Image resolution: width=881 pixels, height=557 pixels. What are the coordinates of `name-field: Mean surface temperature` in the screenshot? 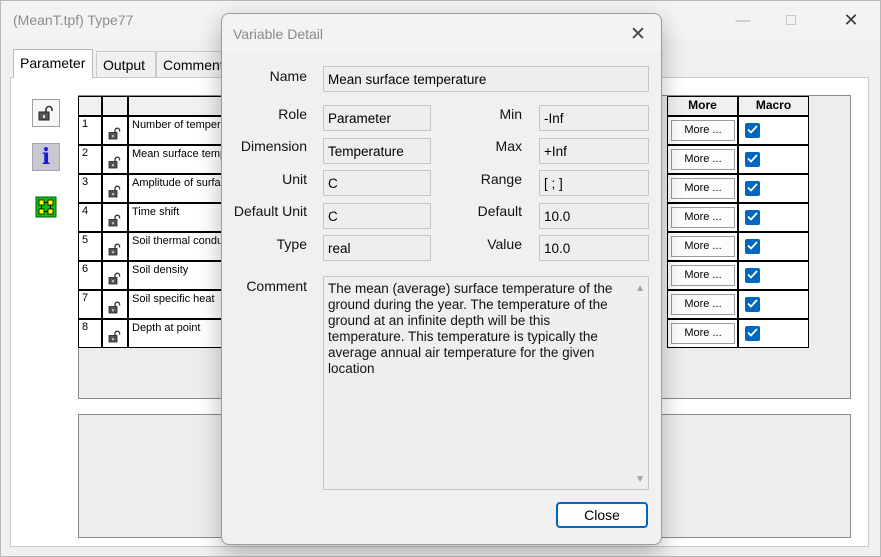 It's located at (486, 79).